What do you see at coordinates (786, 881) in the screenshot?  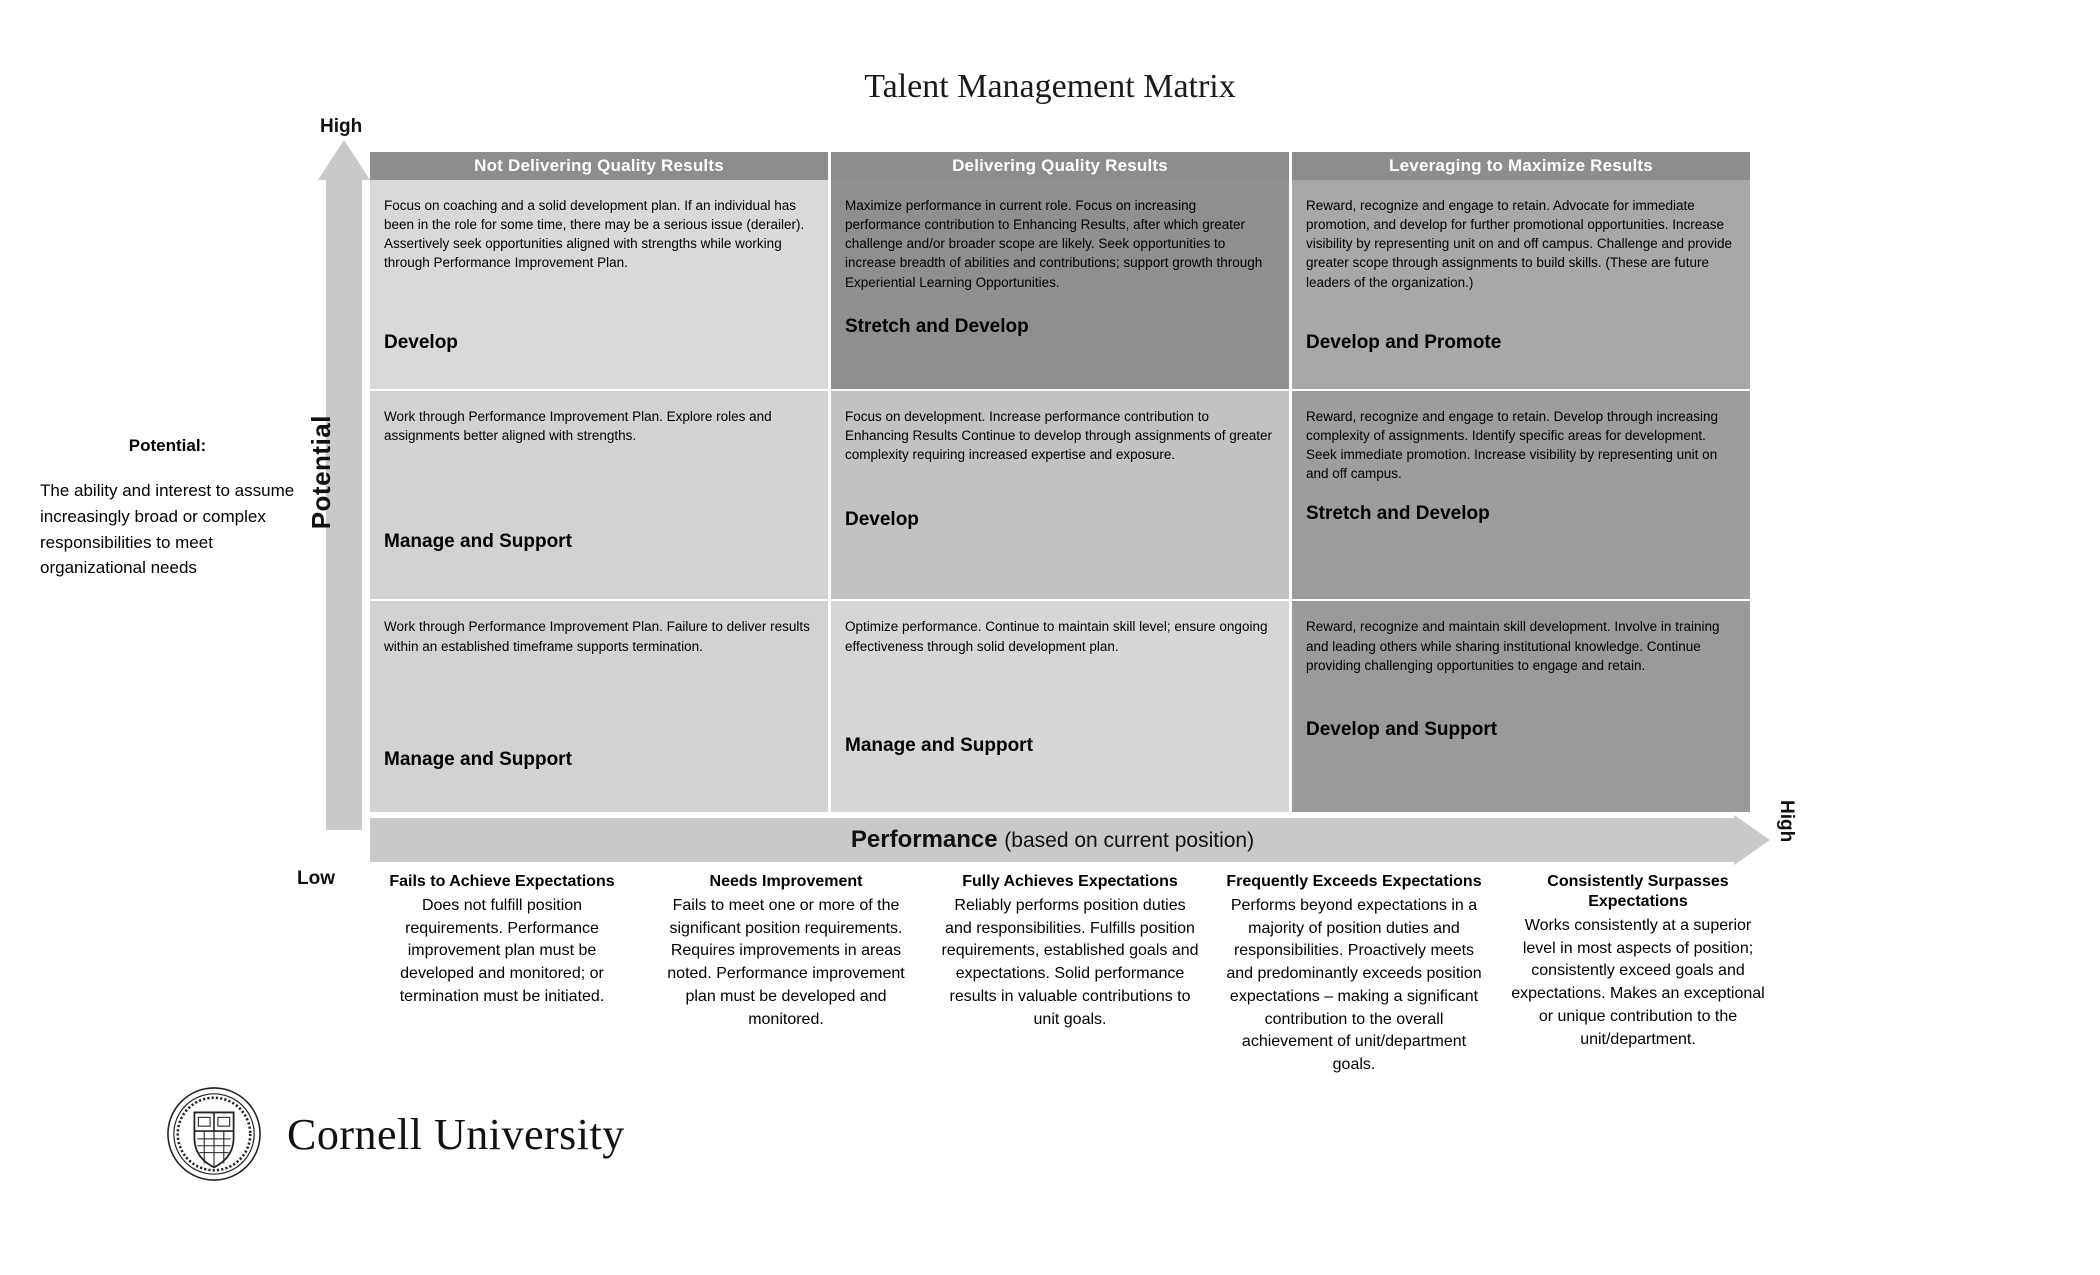 I see `rating-title: Needs Improvement` at bounding box center [786, 881].